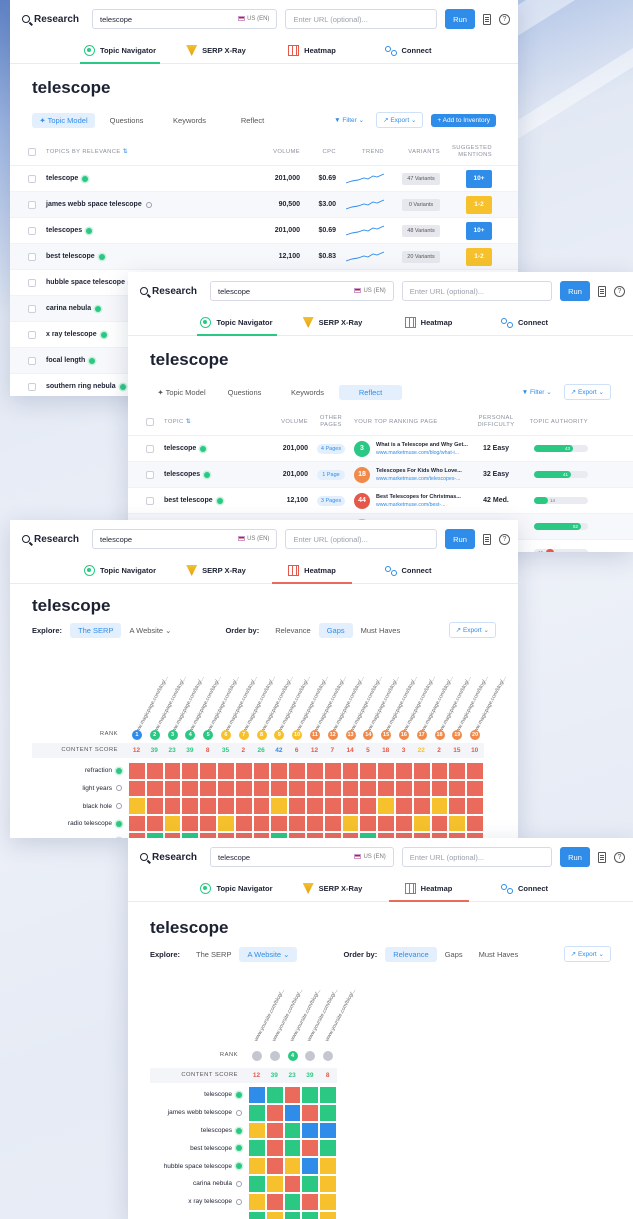 Image resolution: width=633 pixels, height=1219 pixels. I want to click on tab-heatmap: Heatmap, so click(312, 50).